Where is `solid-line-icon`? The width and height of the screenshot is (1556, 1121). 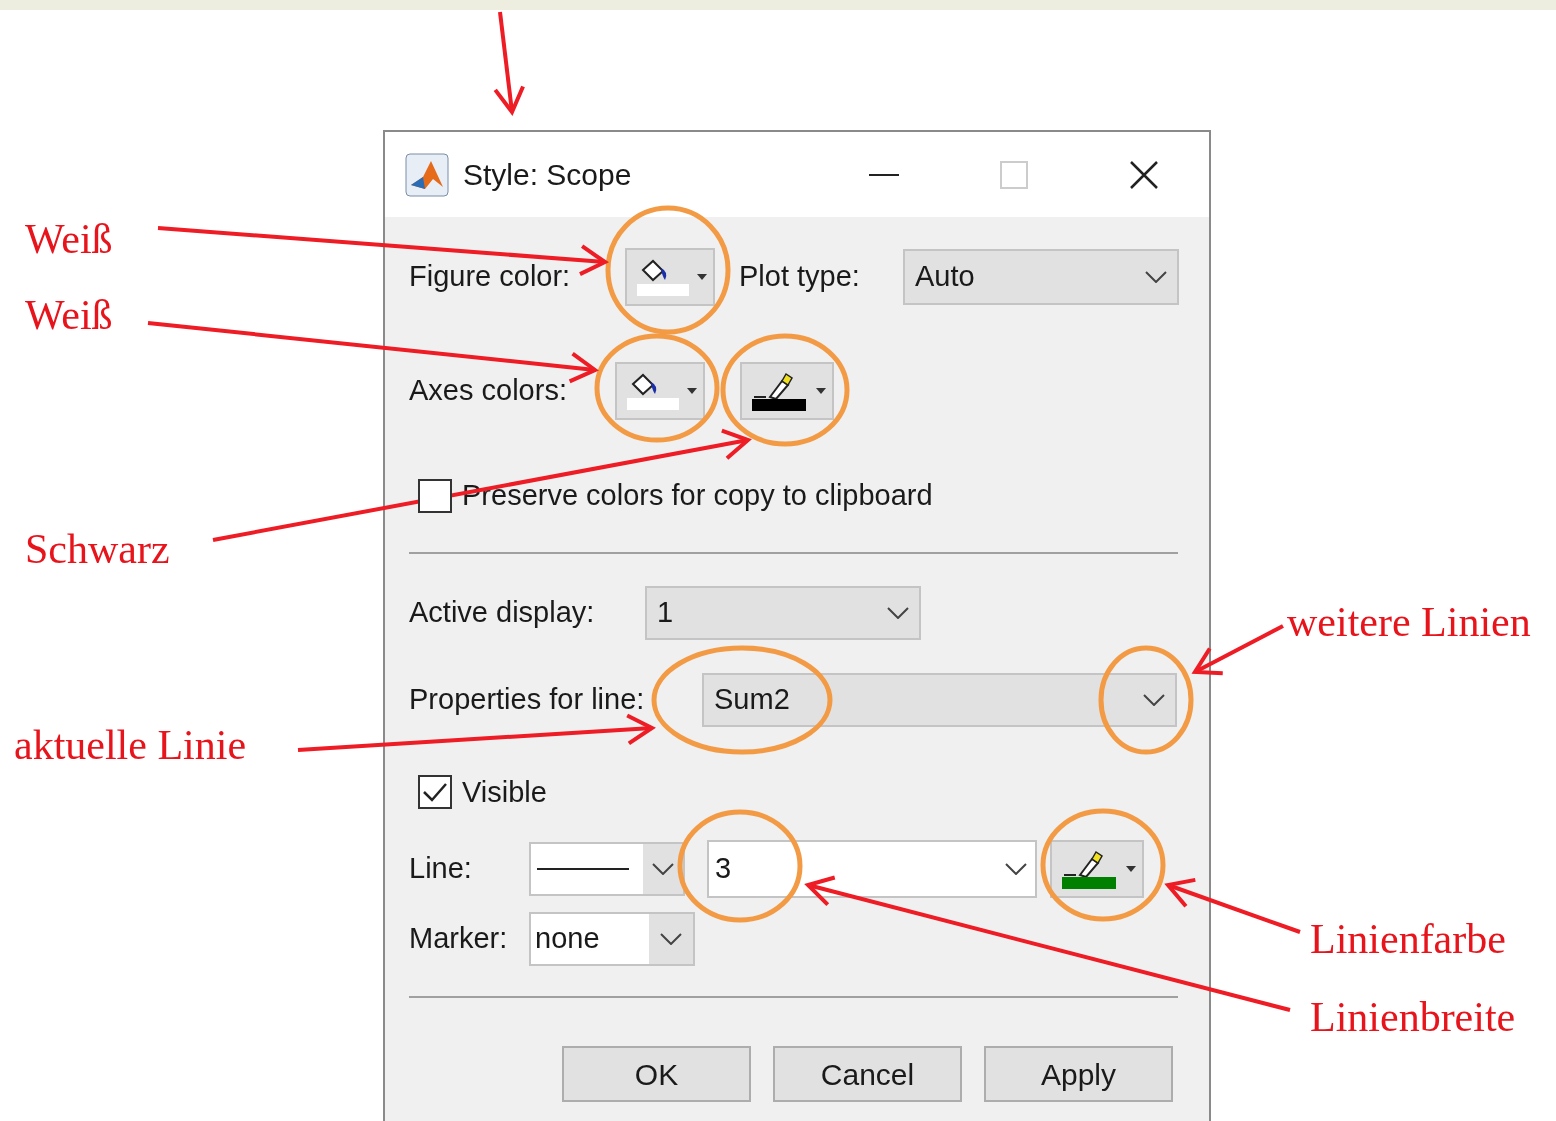 solid-line-icon is located at coordinates (583, 869).